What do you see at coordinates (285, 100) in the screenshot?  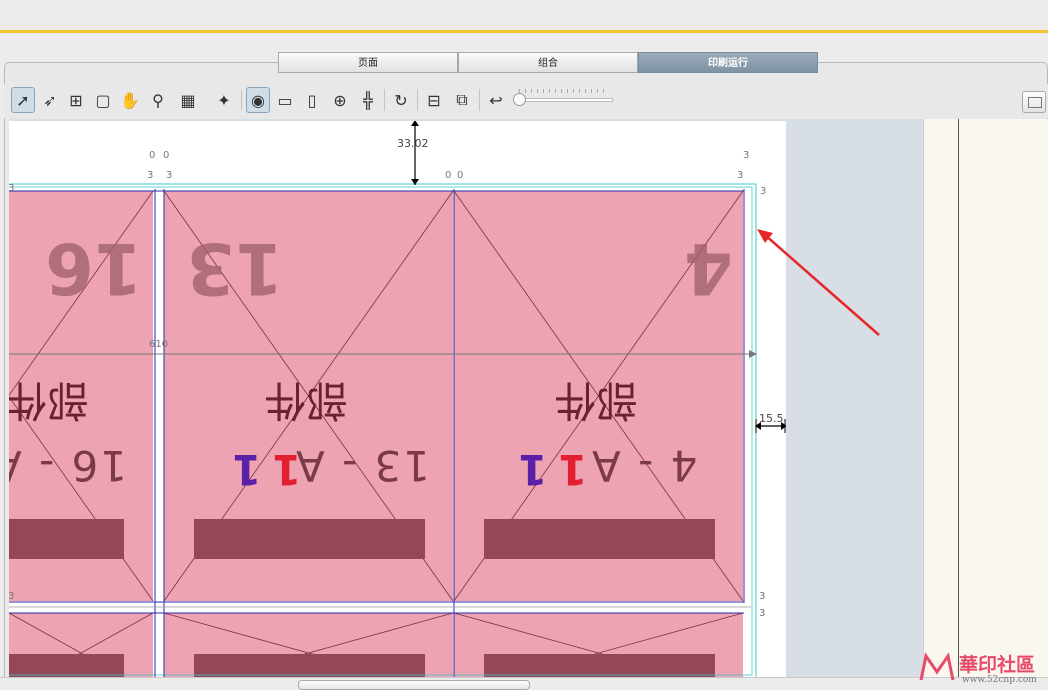 I see `ruler-icon: ▭` at bounding box center [285, 100].